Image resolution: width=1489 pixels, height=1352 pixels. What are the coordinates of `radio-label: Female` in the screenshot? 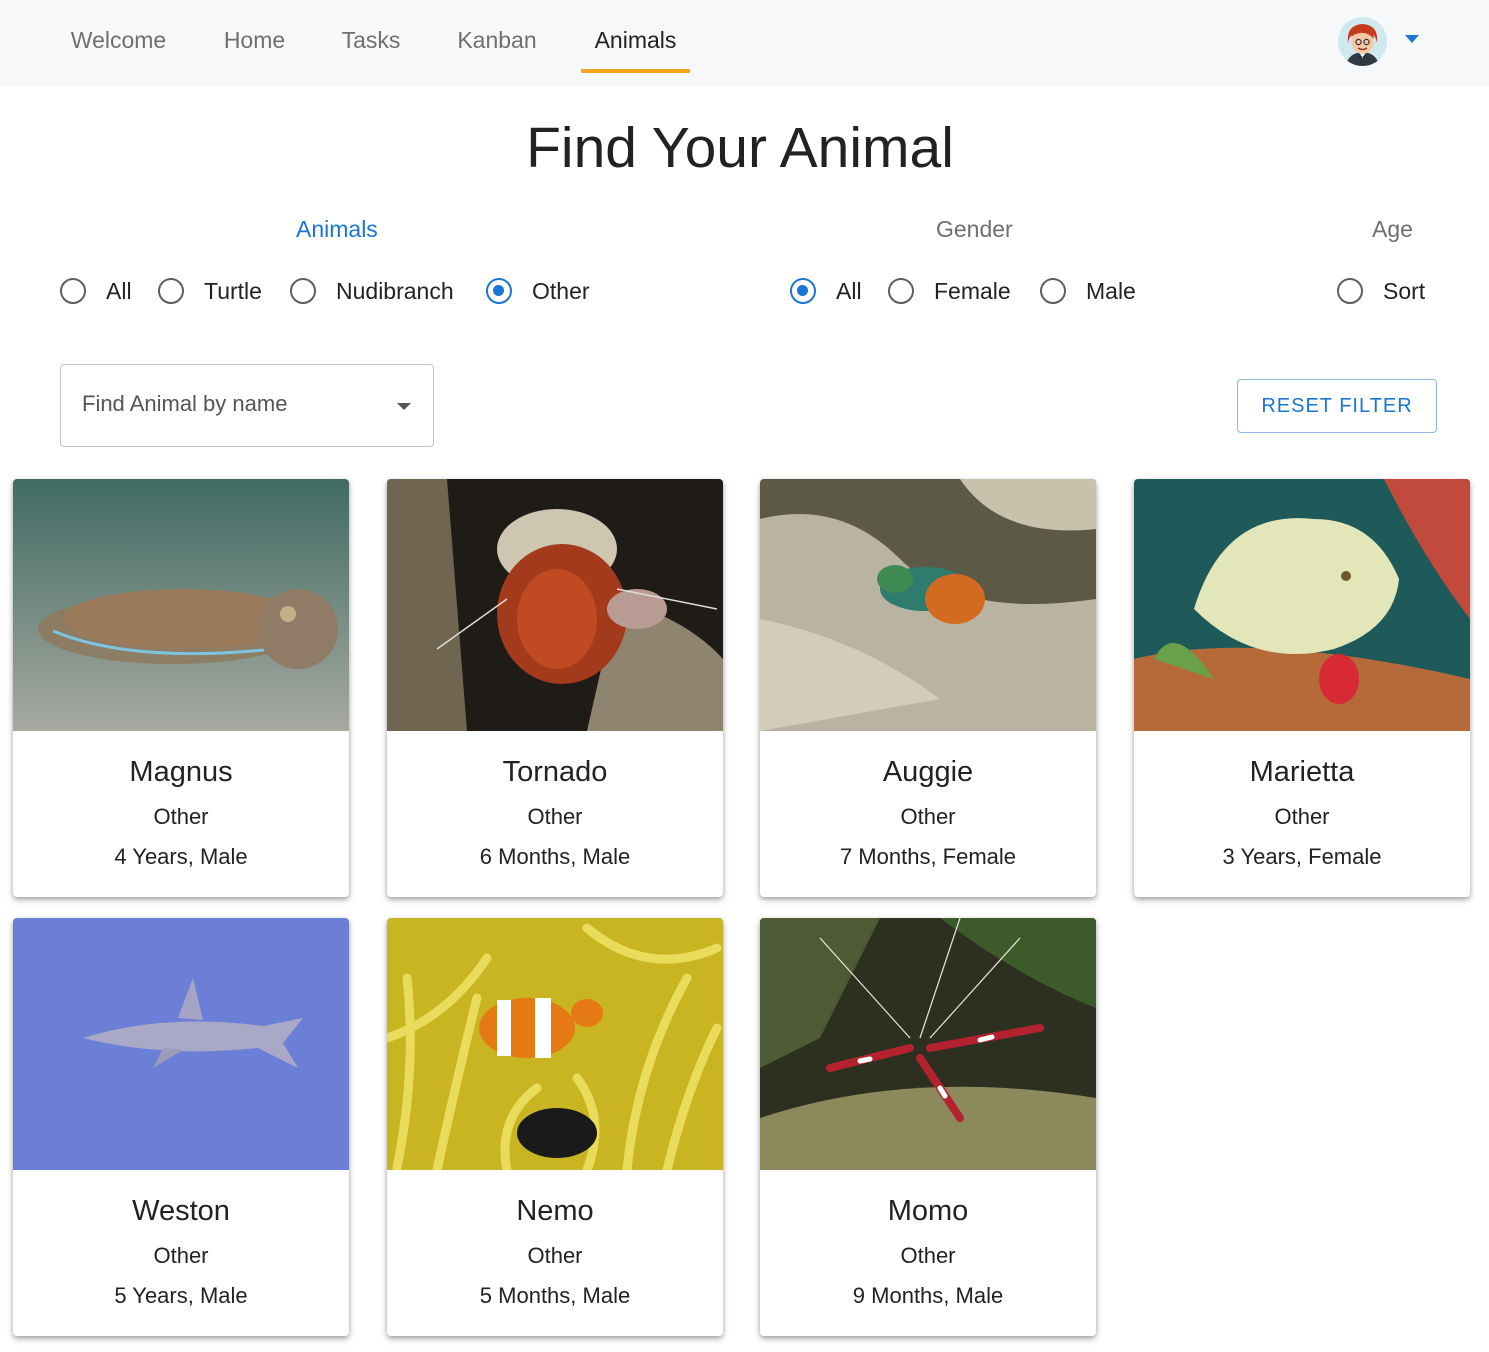 It's located at (972, 290).